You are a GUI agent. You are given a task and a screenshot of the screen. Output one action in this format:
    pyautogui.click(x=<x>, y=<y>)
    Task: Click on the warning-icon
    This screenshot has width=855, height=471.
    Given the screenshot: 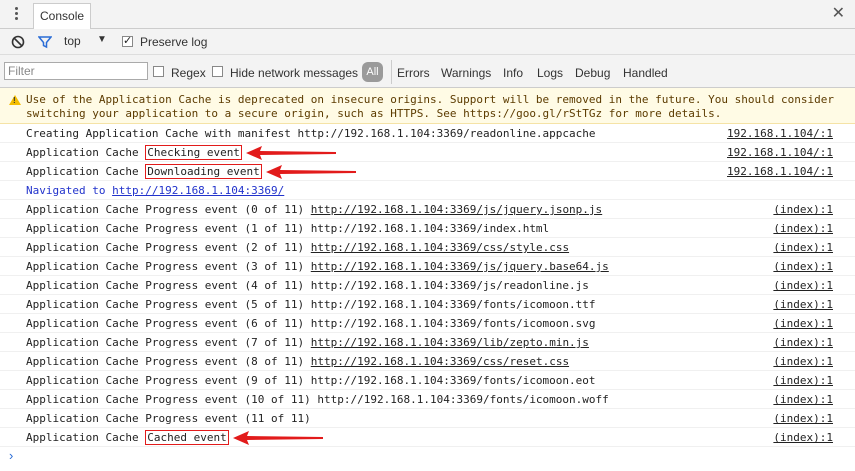 What is the action you would take?
    pyautogui.click(x=15, y=100)
    